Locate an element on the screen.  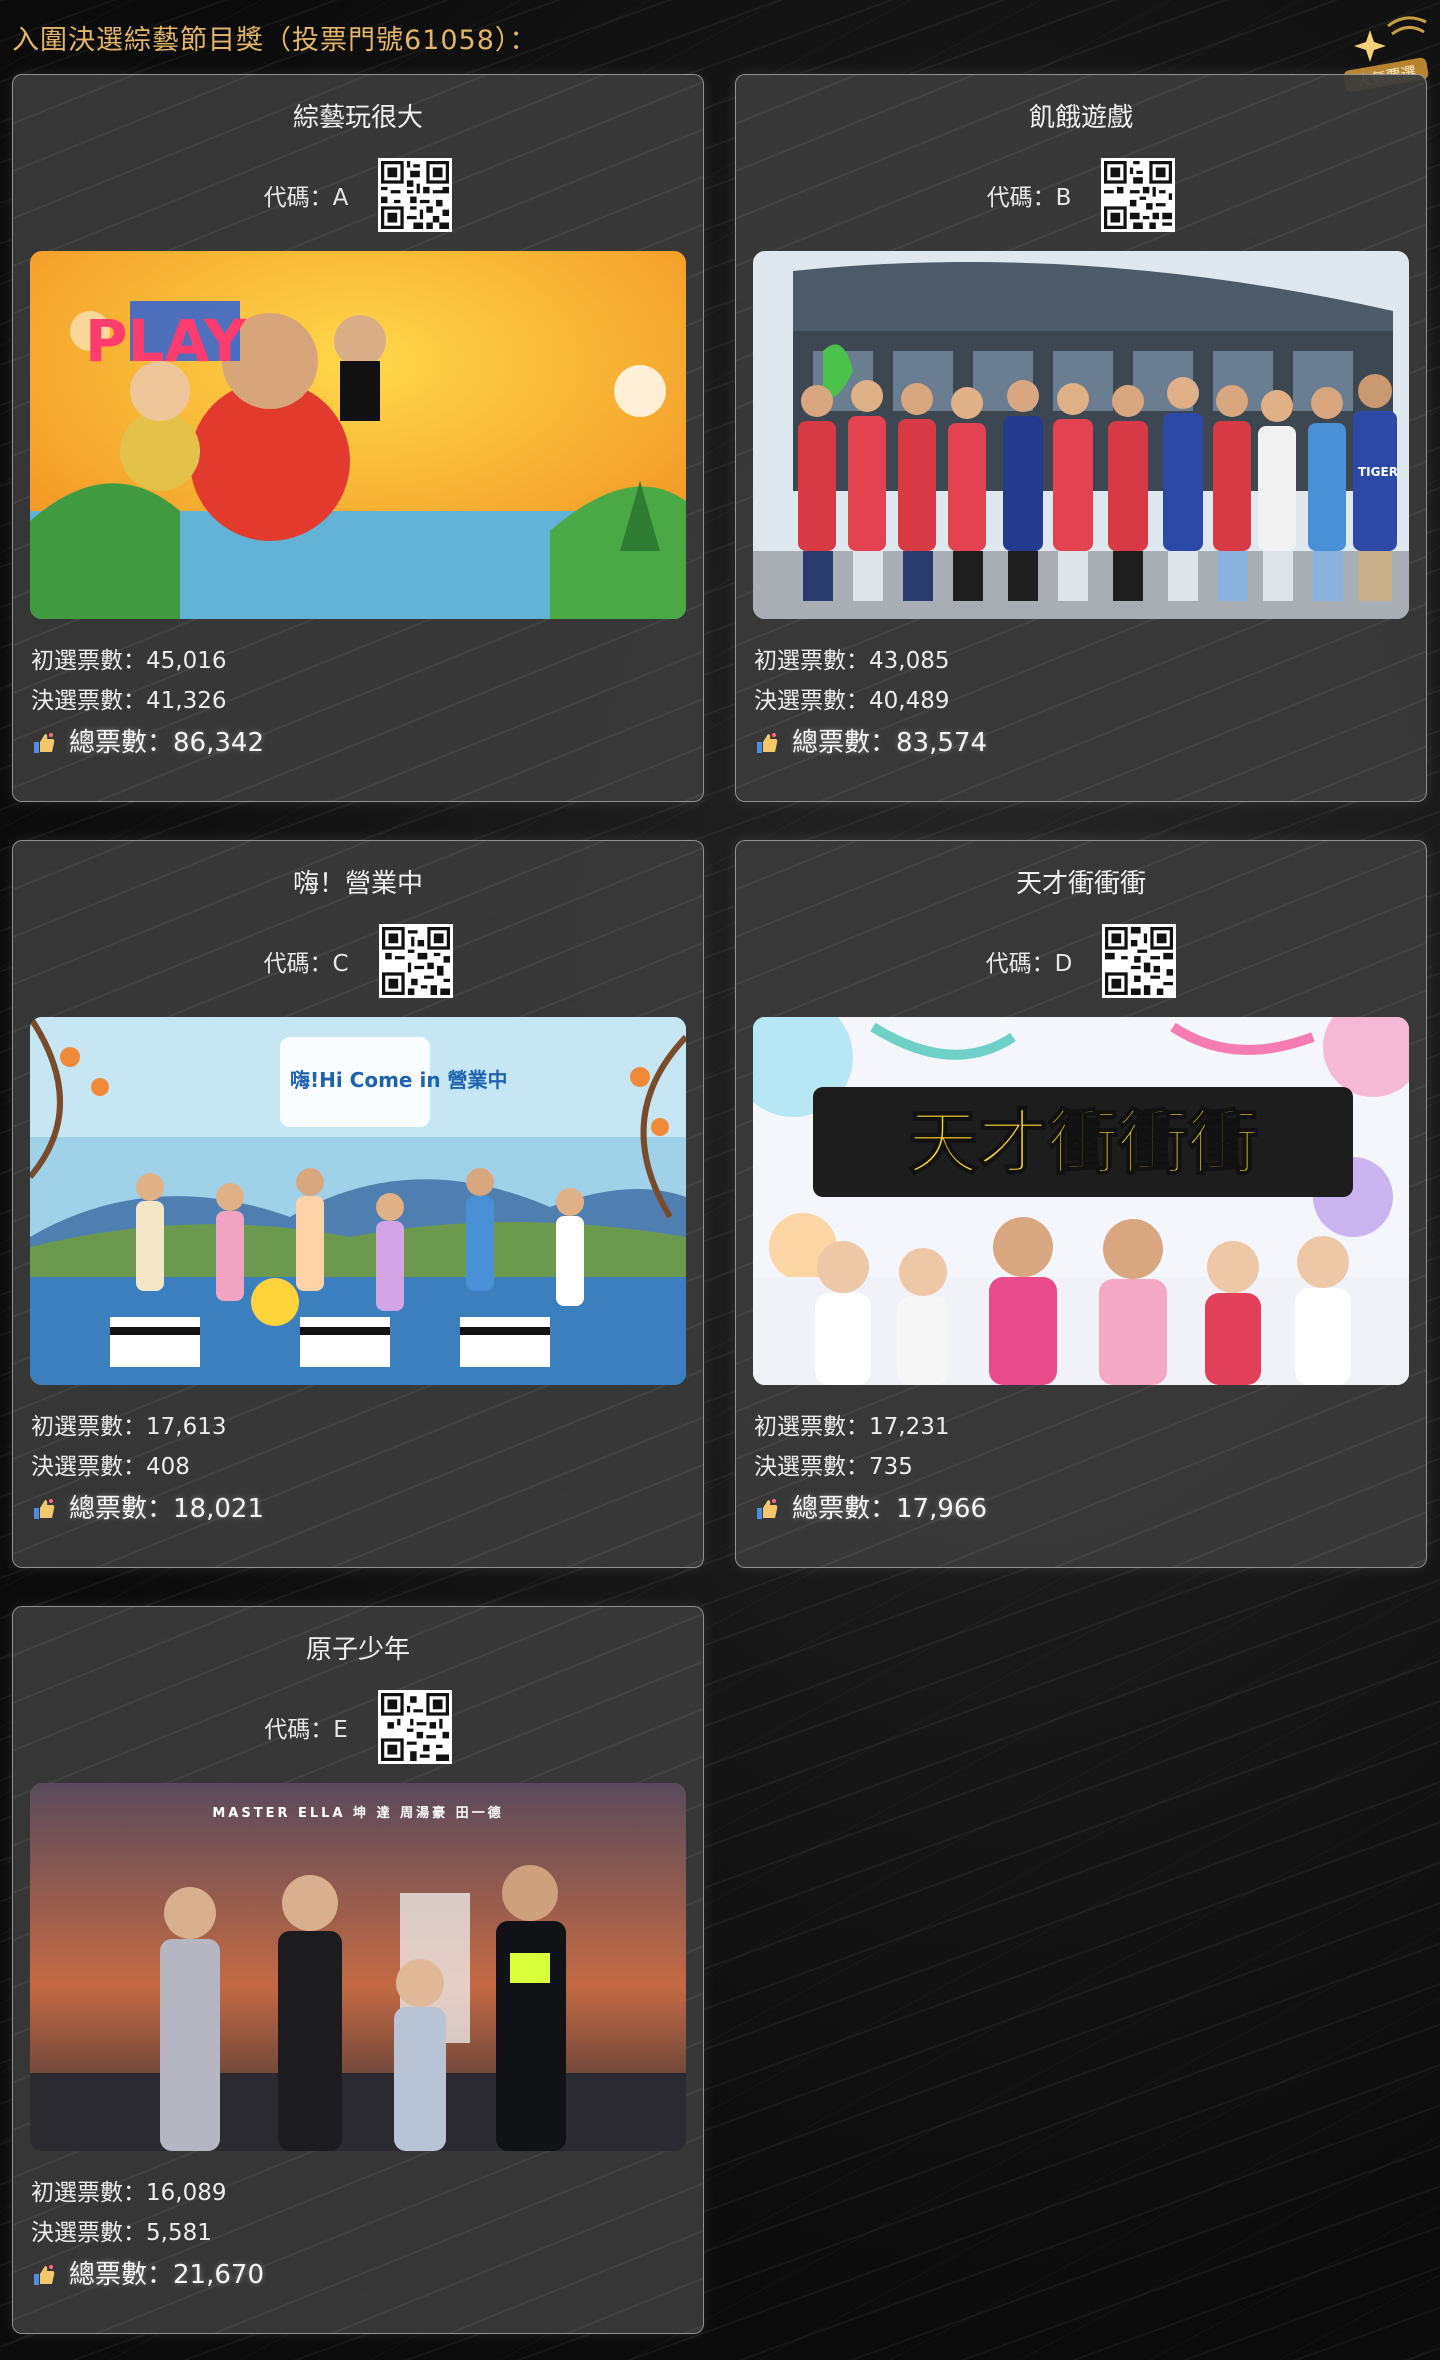
code-label: 代碼：E is located at coordinates (306, 1730).